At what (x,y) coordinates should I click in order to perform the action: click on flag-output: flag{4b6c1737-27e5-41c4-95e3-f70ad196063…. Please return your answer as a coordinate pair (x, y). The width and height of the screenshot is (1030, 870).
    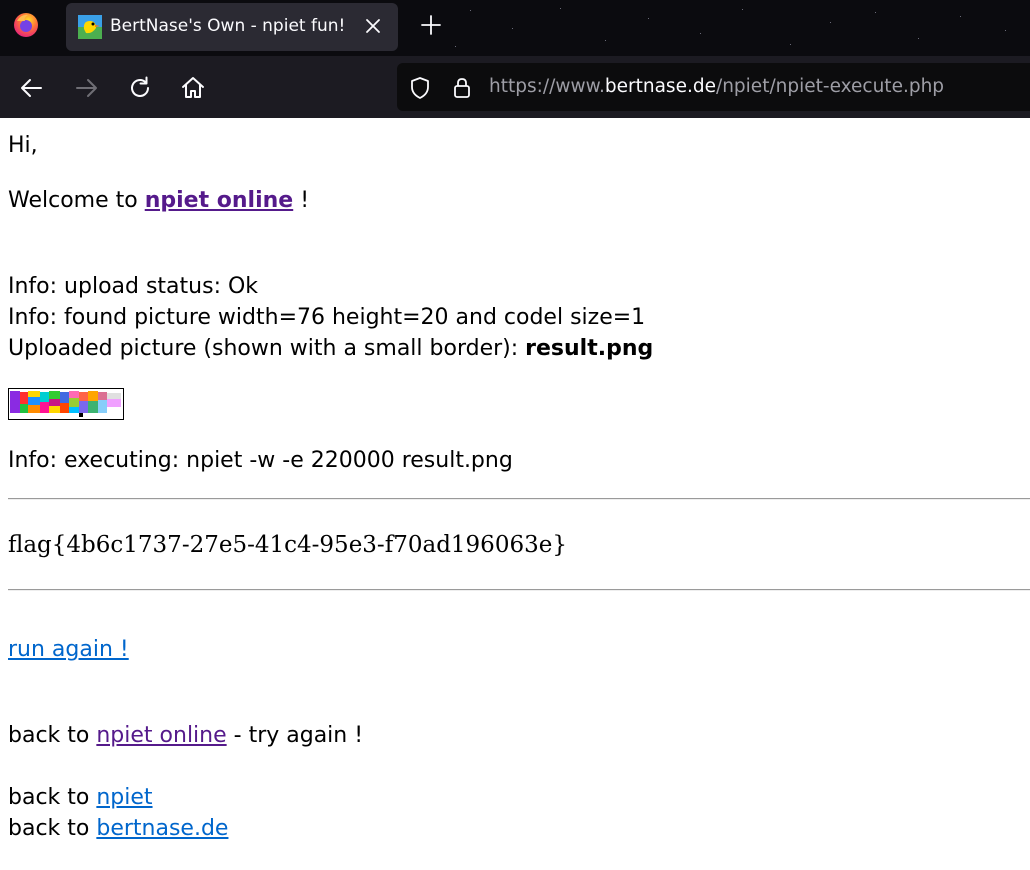
    Looking at the image, I should click on (287, 545).